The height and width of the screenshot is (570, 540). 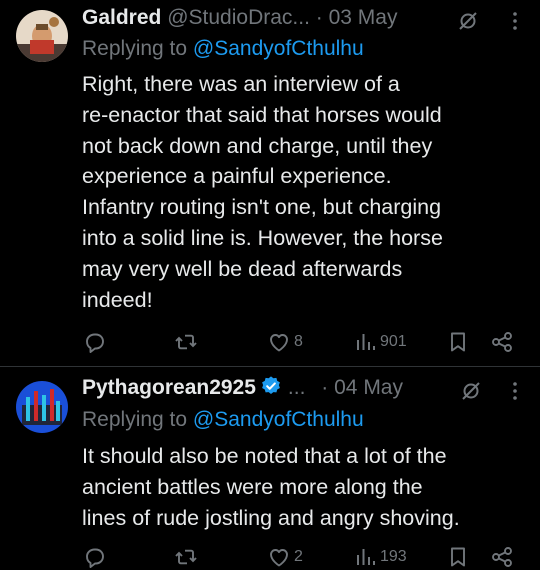 I want to click on tweet-date: 04 May, so click(x=368, y=387).